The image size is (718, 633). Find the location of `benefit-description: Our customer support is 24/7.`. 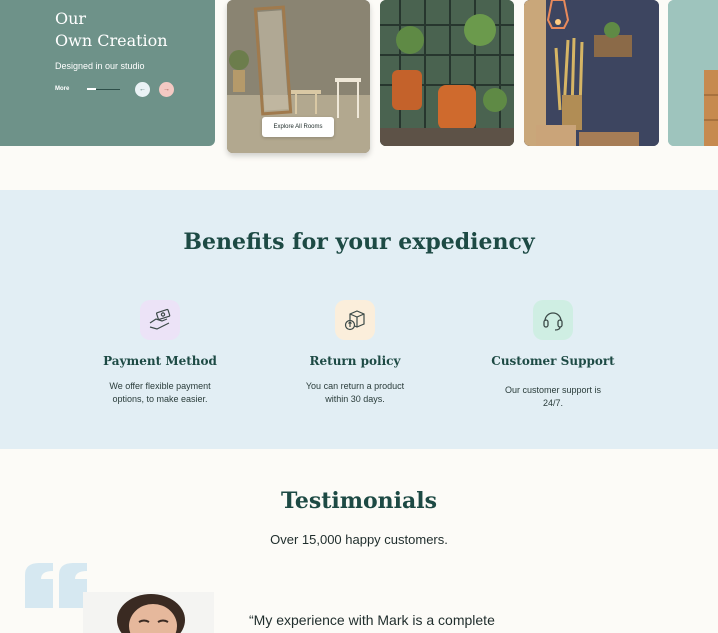

benefit-description: Our customer support is 24/7. is located at coordinates (553, 396).